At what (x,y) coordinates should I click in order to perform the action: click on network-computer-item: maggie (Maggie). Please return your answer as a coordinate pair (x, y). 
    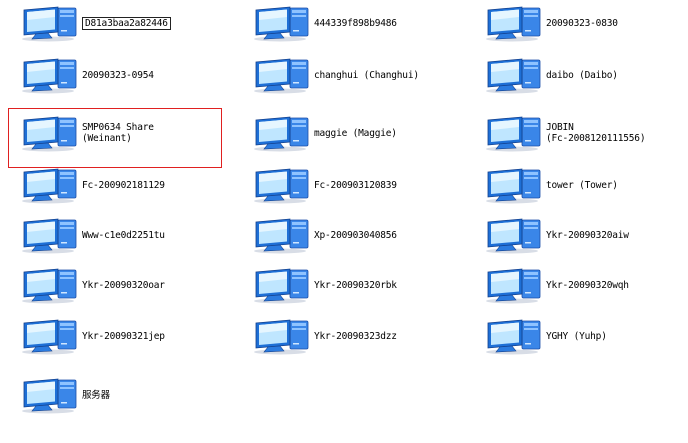
    Looking at the image, I should click on (323, 133).